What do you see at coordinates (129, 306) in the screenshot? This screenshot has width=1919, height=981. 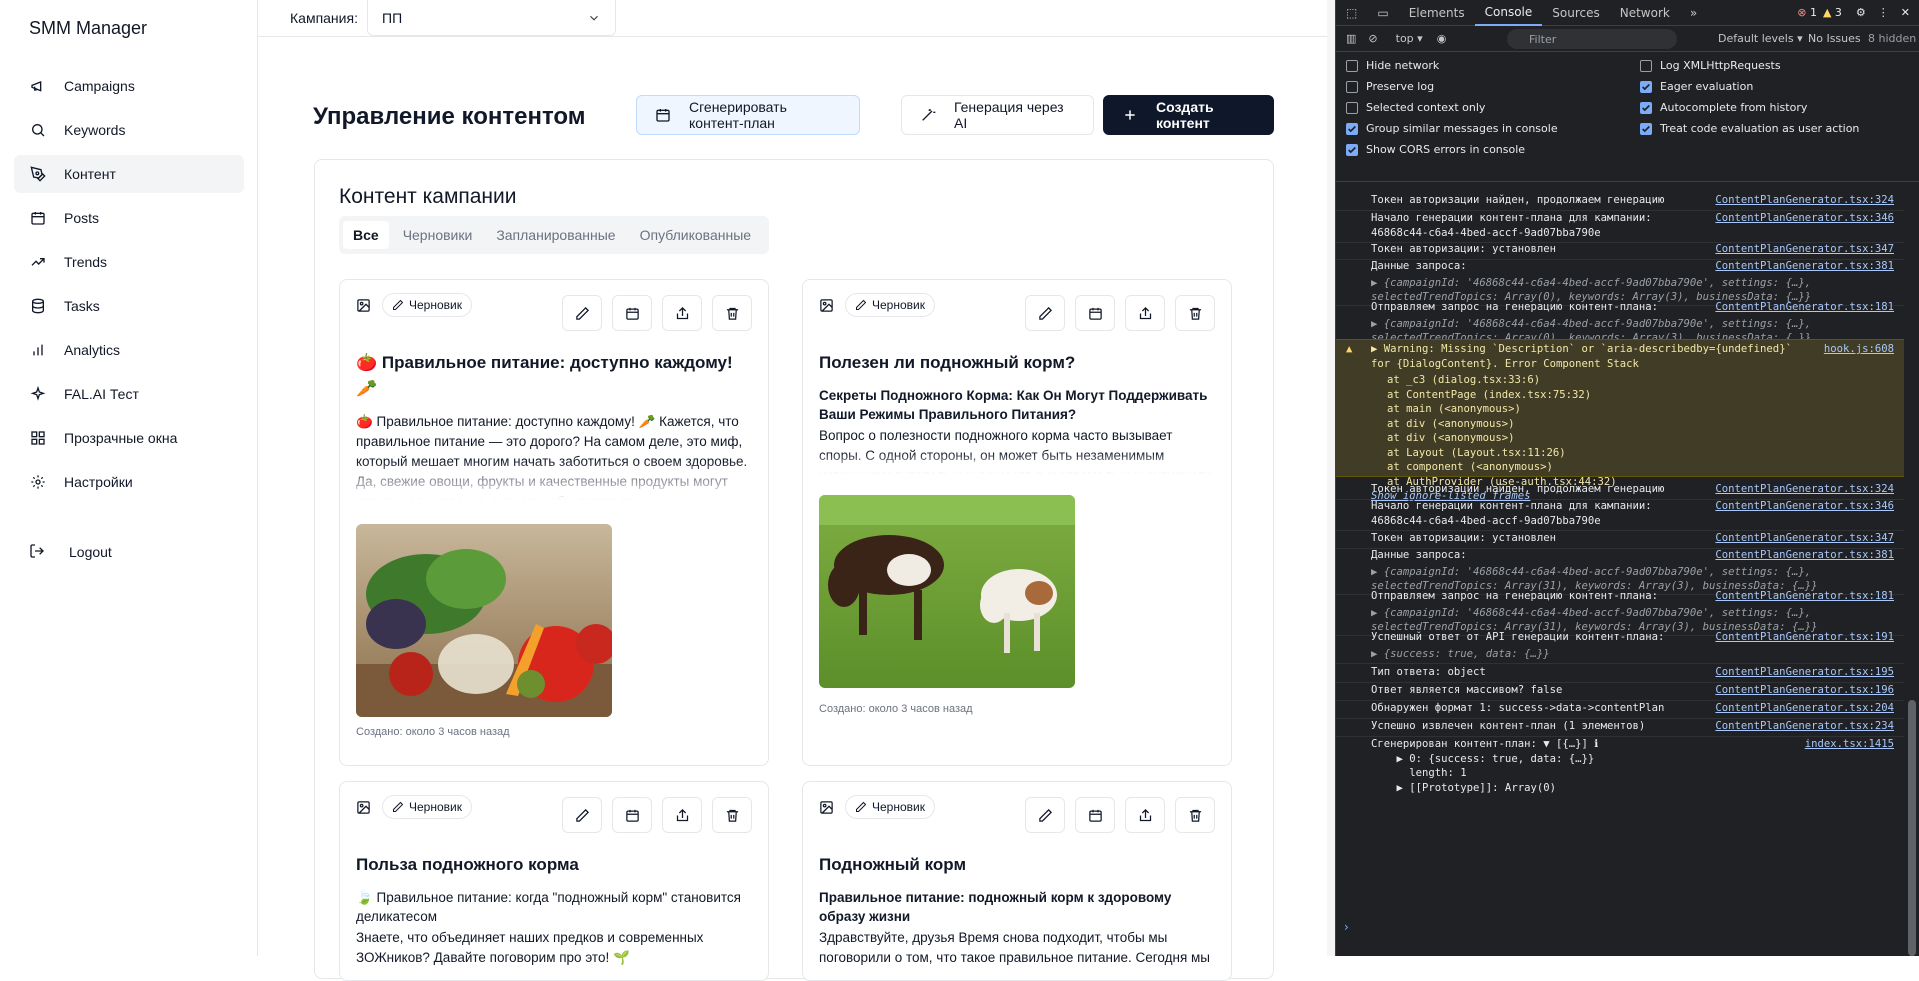 I see `sidebar-item-tasks: Tasks` at bounding box center [129, 306].